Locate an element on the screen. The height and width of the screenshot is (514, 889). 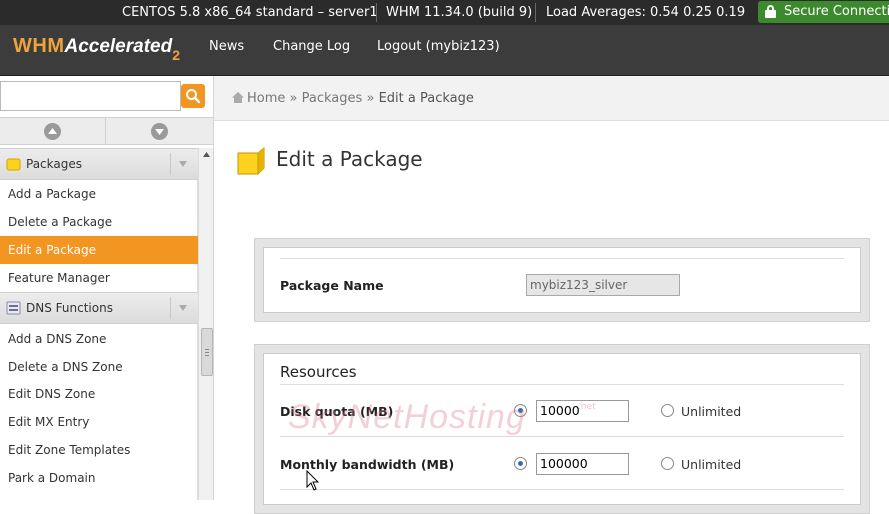
breadcrumb-home: Home is located at coordinates (266, 98).